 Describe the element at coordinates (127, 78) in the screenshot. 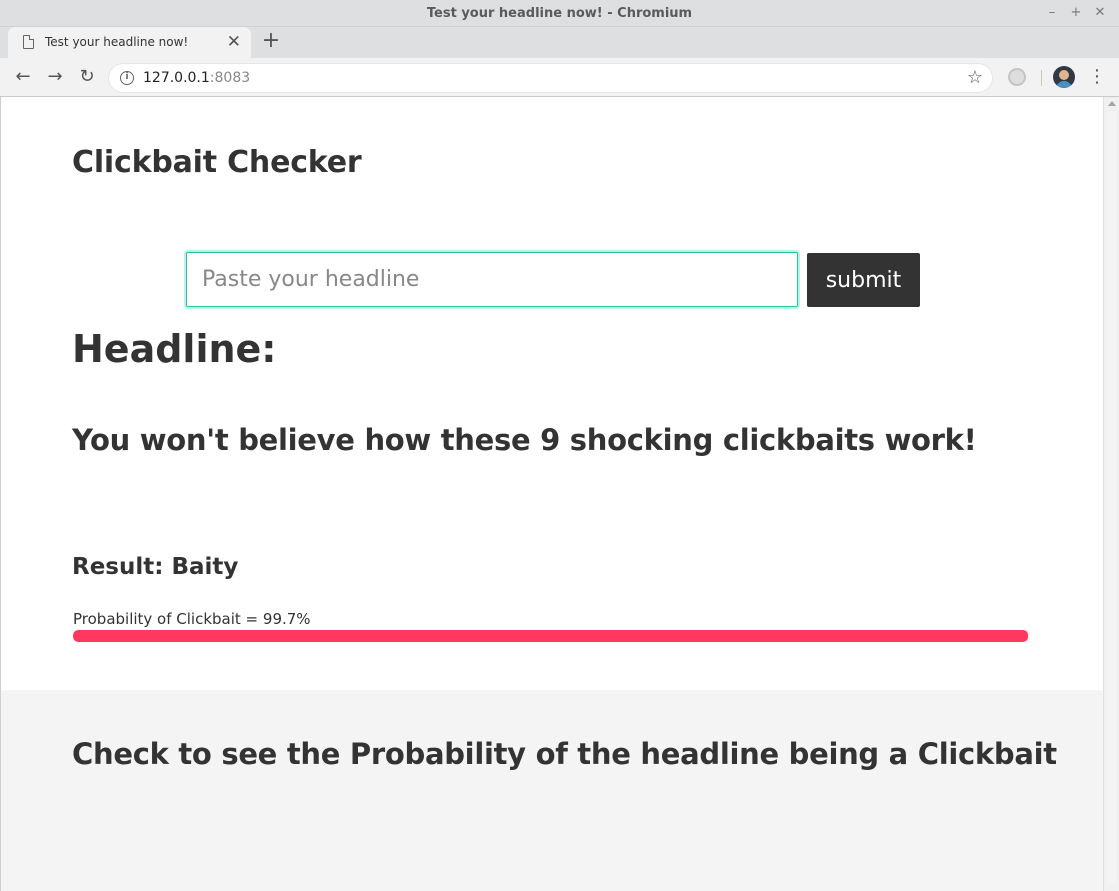

I see `info-icon: i` at that location.